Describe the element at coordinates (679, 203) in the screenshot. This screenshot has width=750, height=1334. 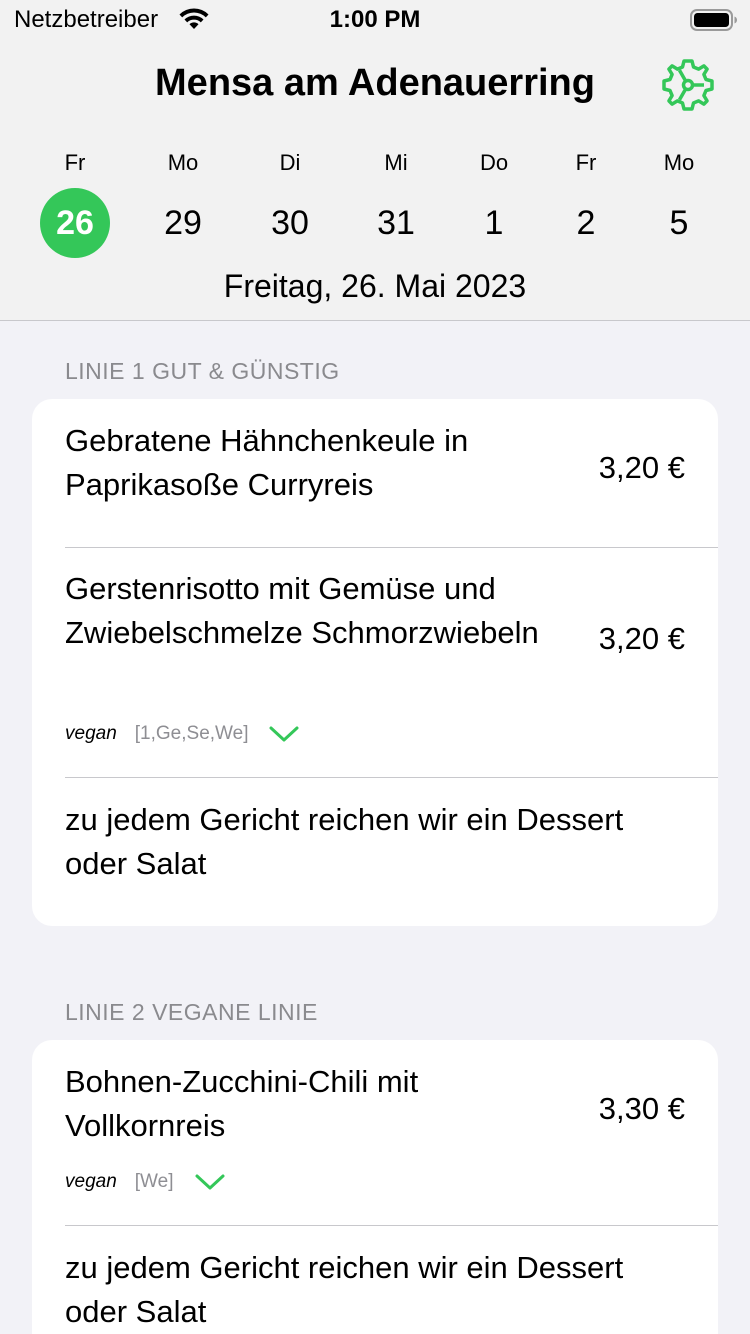
I see `day-item-mo-5: Mo 5` at that location.